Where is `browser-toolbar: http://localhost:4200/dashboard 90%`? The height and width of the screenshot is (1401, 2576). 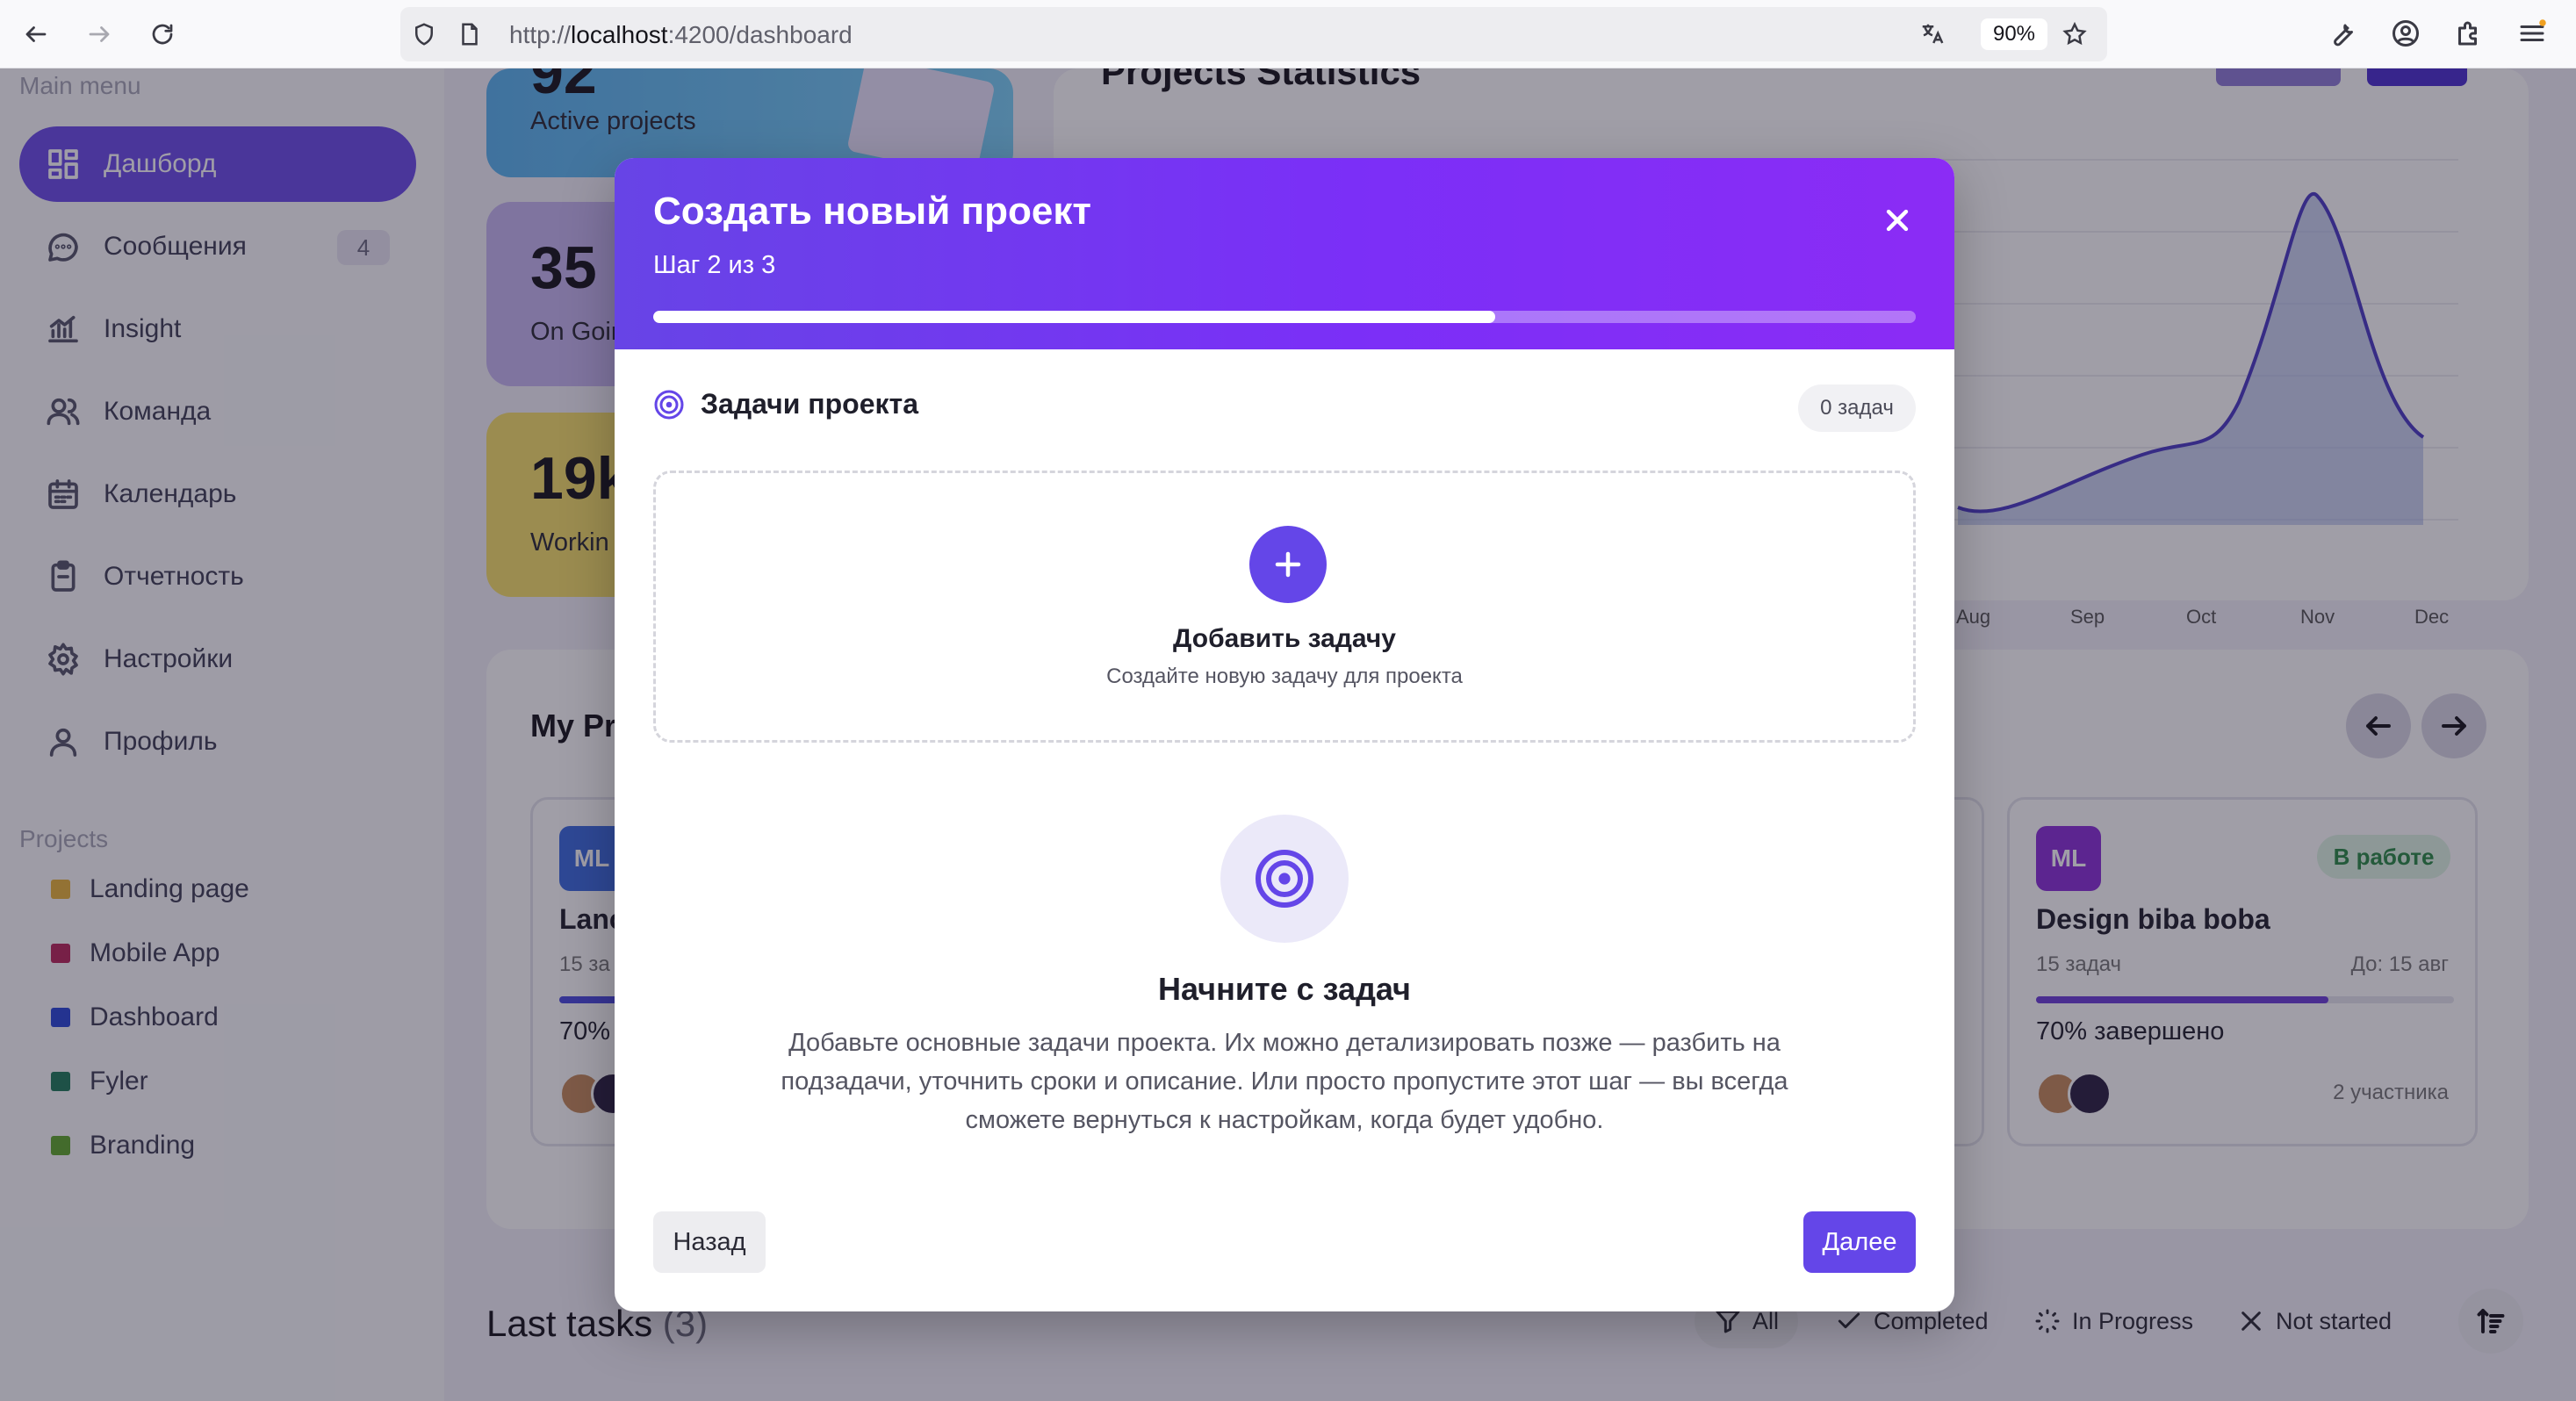
browser-toolbar: http://localhost:4200/dashboard 90% is located at coordinates (1288, 34).